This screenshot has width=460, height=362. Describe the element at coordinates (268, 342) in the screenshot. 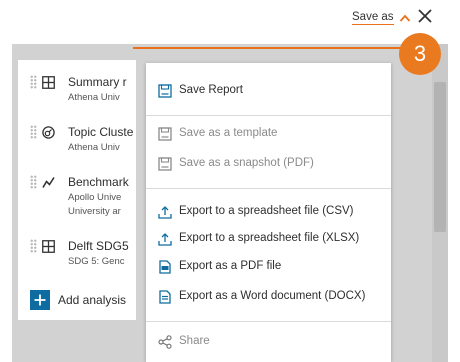

I see `menu-item-share: Share` at that location.